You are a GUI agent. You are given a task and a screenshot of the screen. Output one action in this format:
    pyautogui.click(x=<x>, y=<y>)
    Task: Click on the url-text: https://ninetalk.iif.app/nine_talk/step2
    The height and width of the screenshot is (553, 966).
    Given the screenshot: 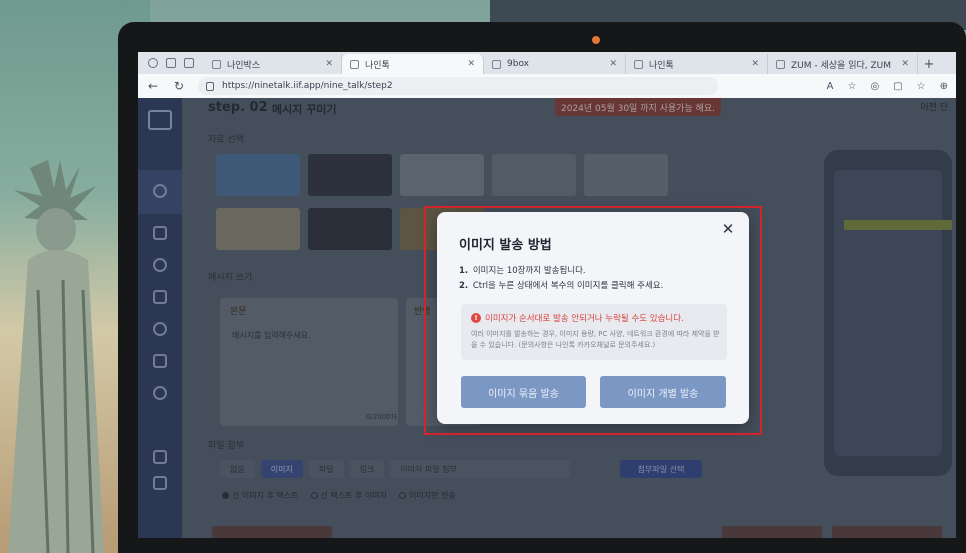 What is the action you would take?
    pyautogui.click(x=307, y=86)
    